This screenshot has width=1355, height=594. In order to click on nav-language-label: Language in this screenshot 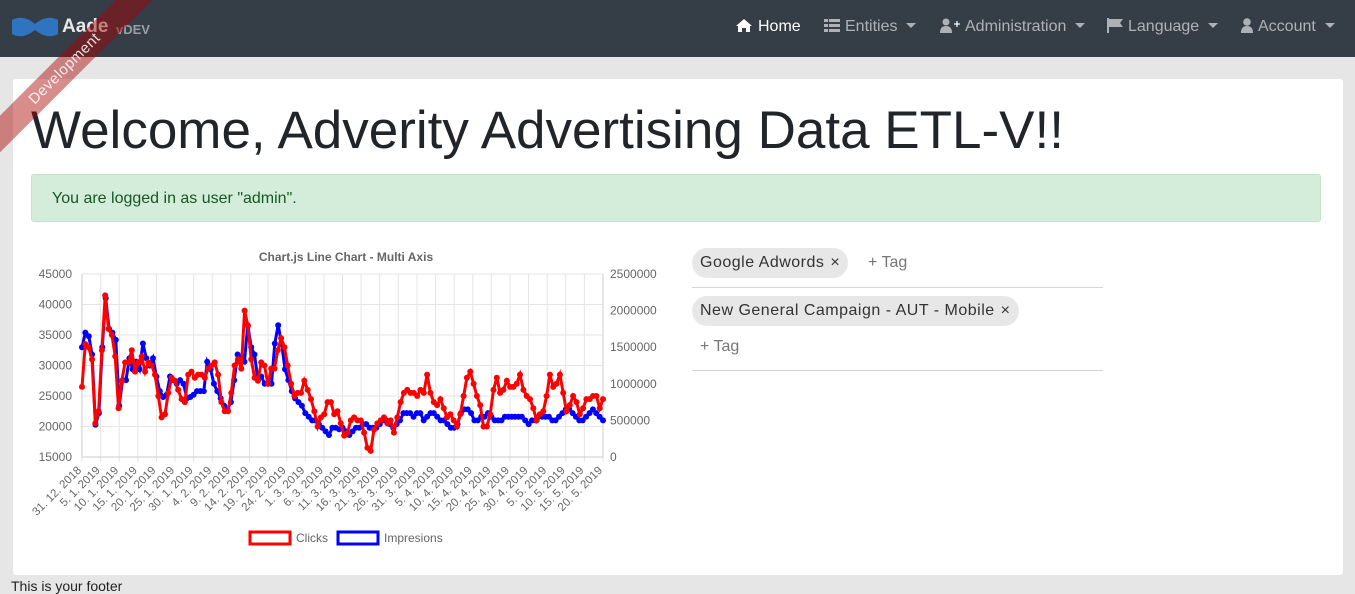, I will do `click(1164, 26)`.